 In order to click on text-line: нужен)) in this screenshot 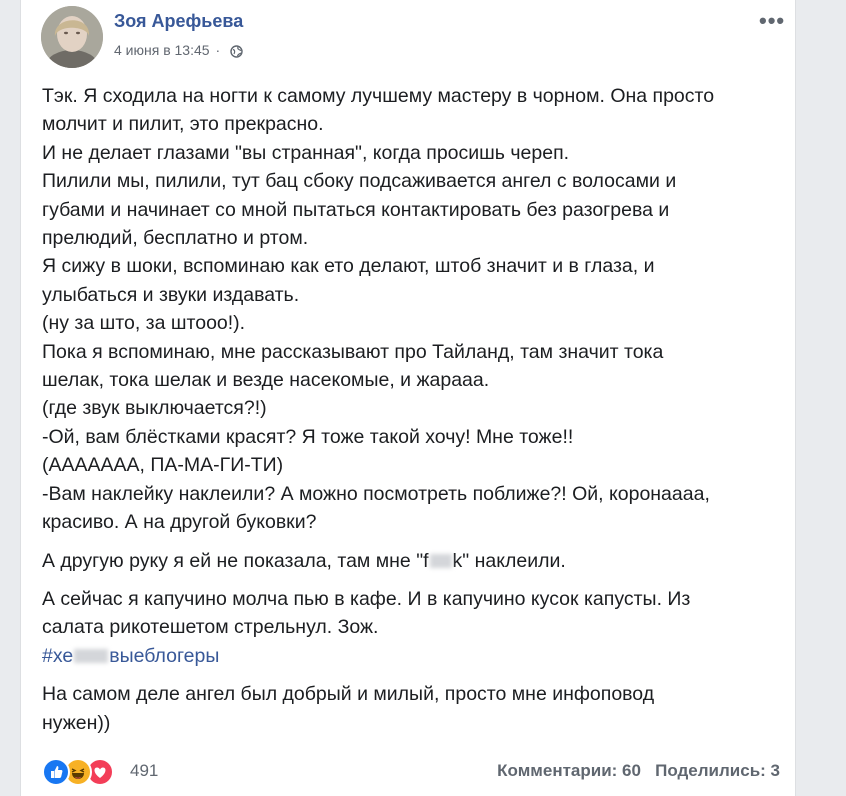, I will do `click(76, 722)`.